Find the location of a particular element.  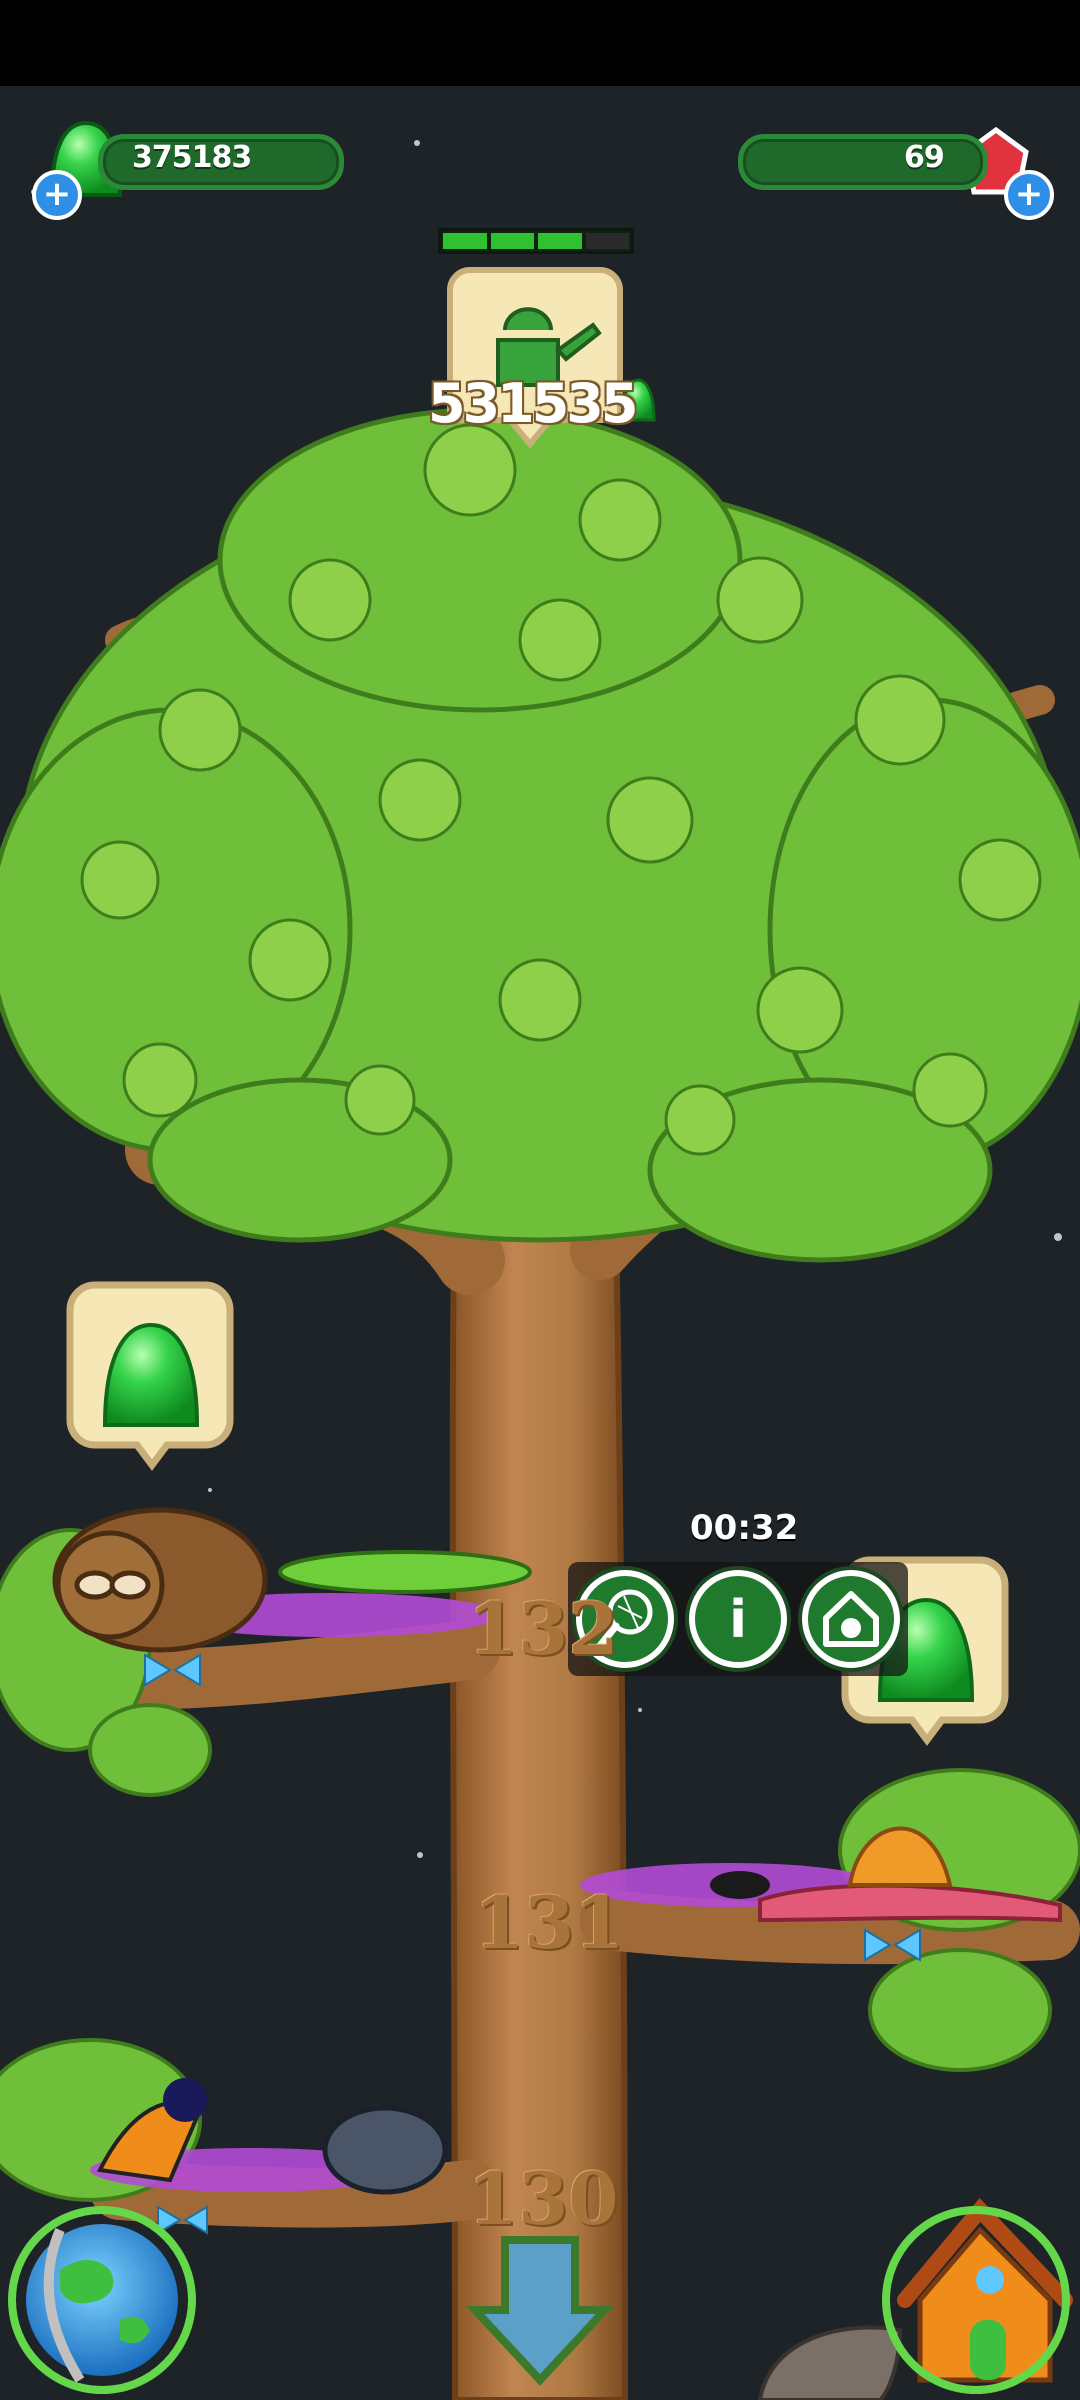

branch-timer: 00:32 is located at coordinates (744, 1528).